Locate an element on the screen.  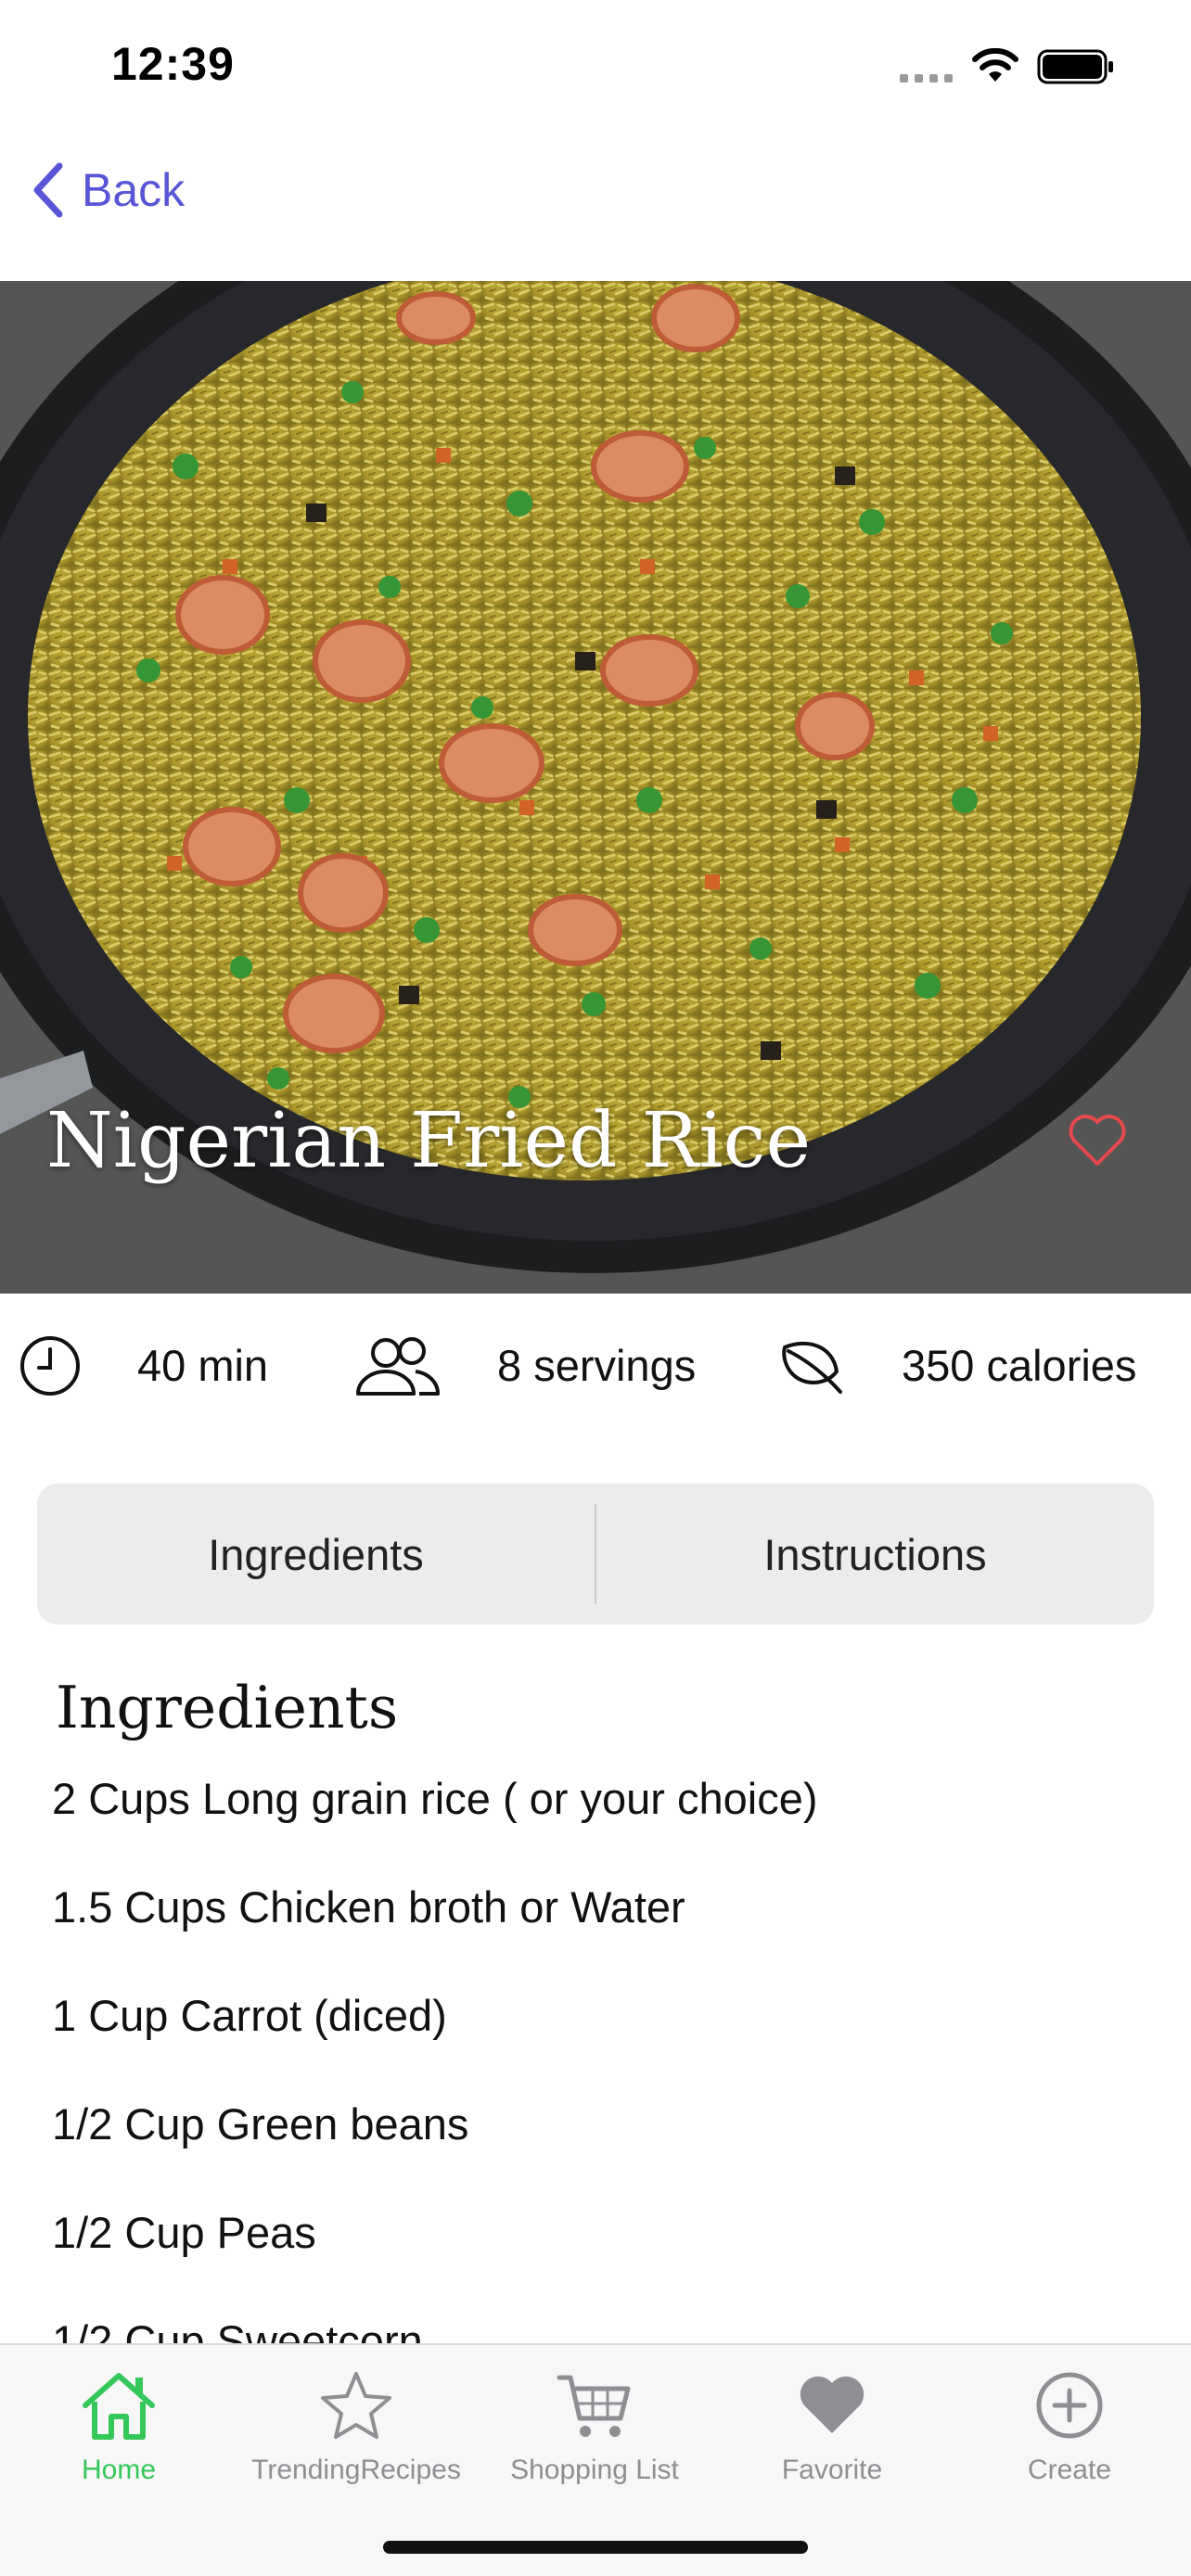
tab-create: Create is located at coordinates (1069, 2433).